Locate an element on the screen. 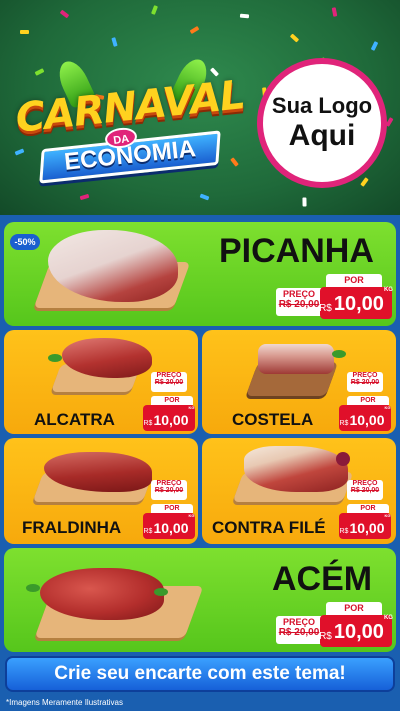  product-name: ALCATRA is located at coordinates (74, 419).